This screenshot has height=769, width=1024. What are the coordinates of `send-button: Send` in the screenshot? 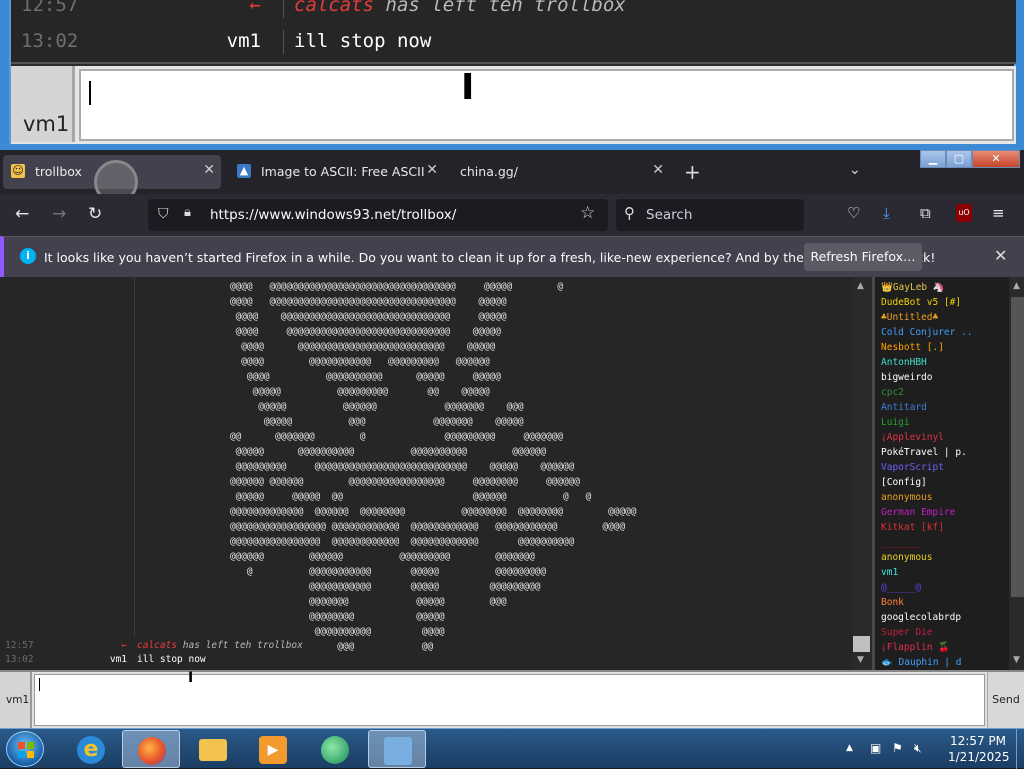 It's located at (1005, 700).